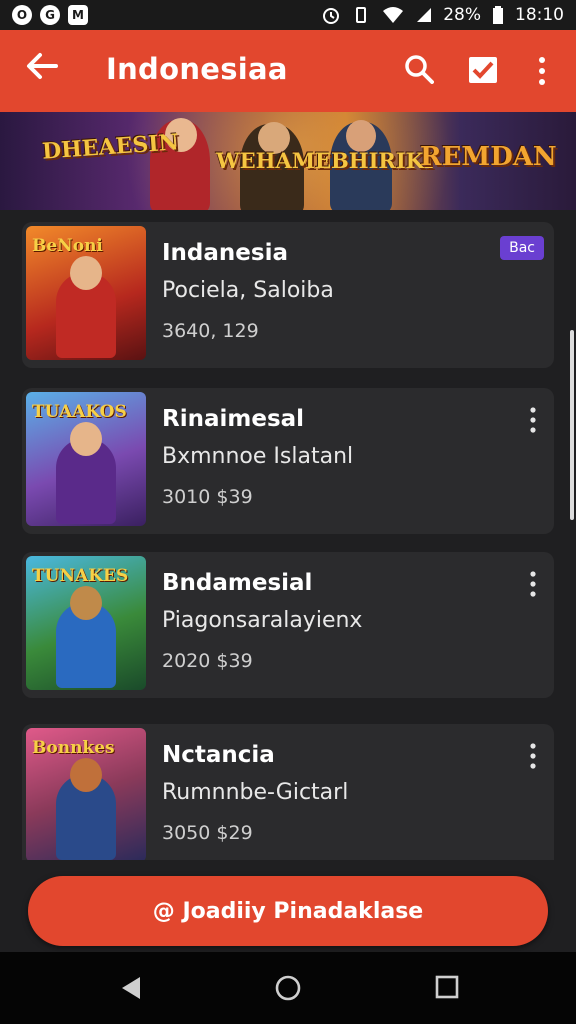 The width and height of the screenshot is (576, 1024). I want to click on primary-action-button: @ Joadiiy Pinadaklase, so click(288, 911).